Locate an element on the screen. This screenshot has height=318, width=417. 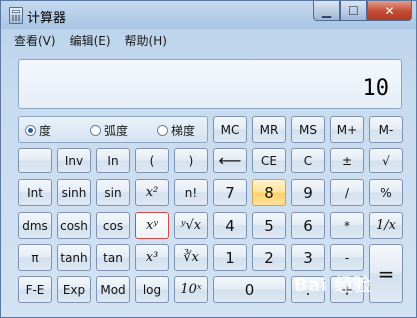
exp-button: Exp is located at coordinates (74, 289).